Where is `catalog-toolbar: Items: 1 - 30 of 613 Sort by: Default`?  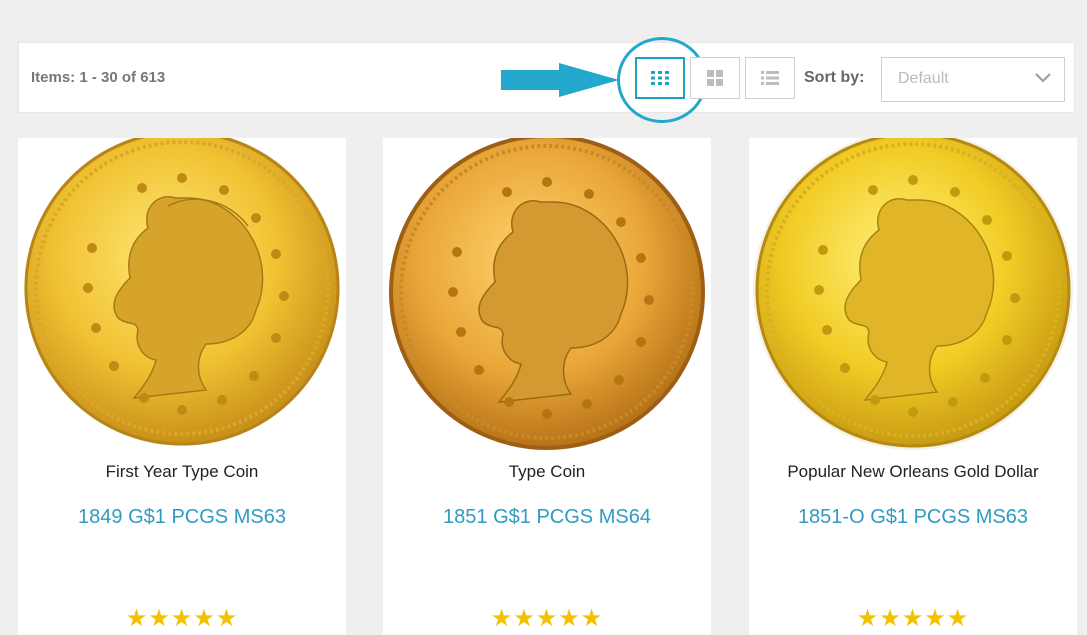 catalog-toolbar: Items: 1 - 30 of 613 Sort by: Default is located at coordinates (546, 80).